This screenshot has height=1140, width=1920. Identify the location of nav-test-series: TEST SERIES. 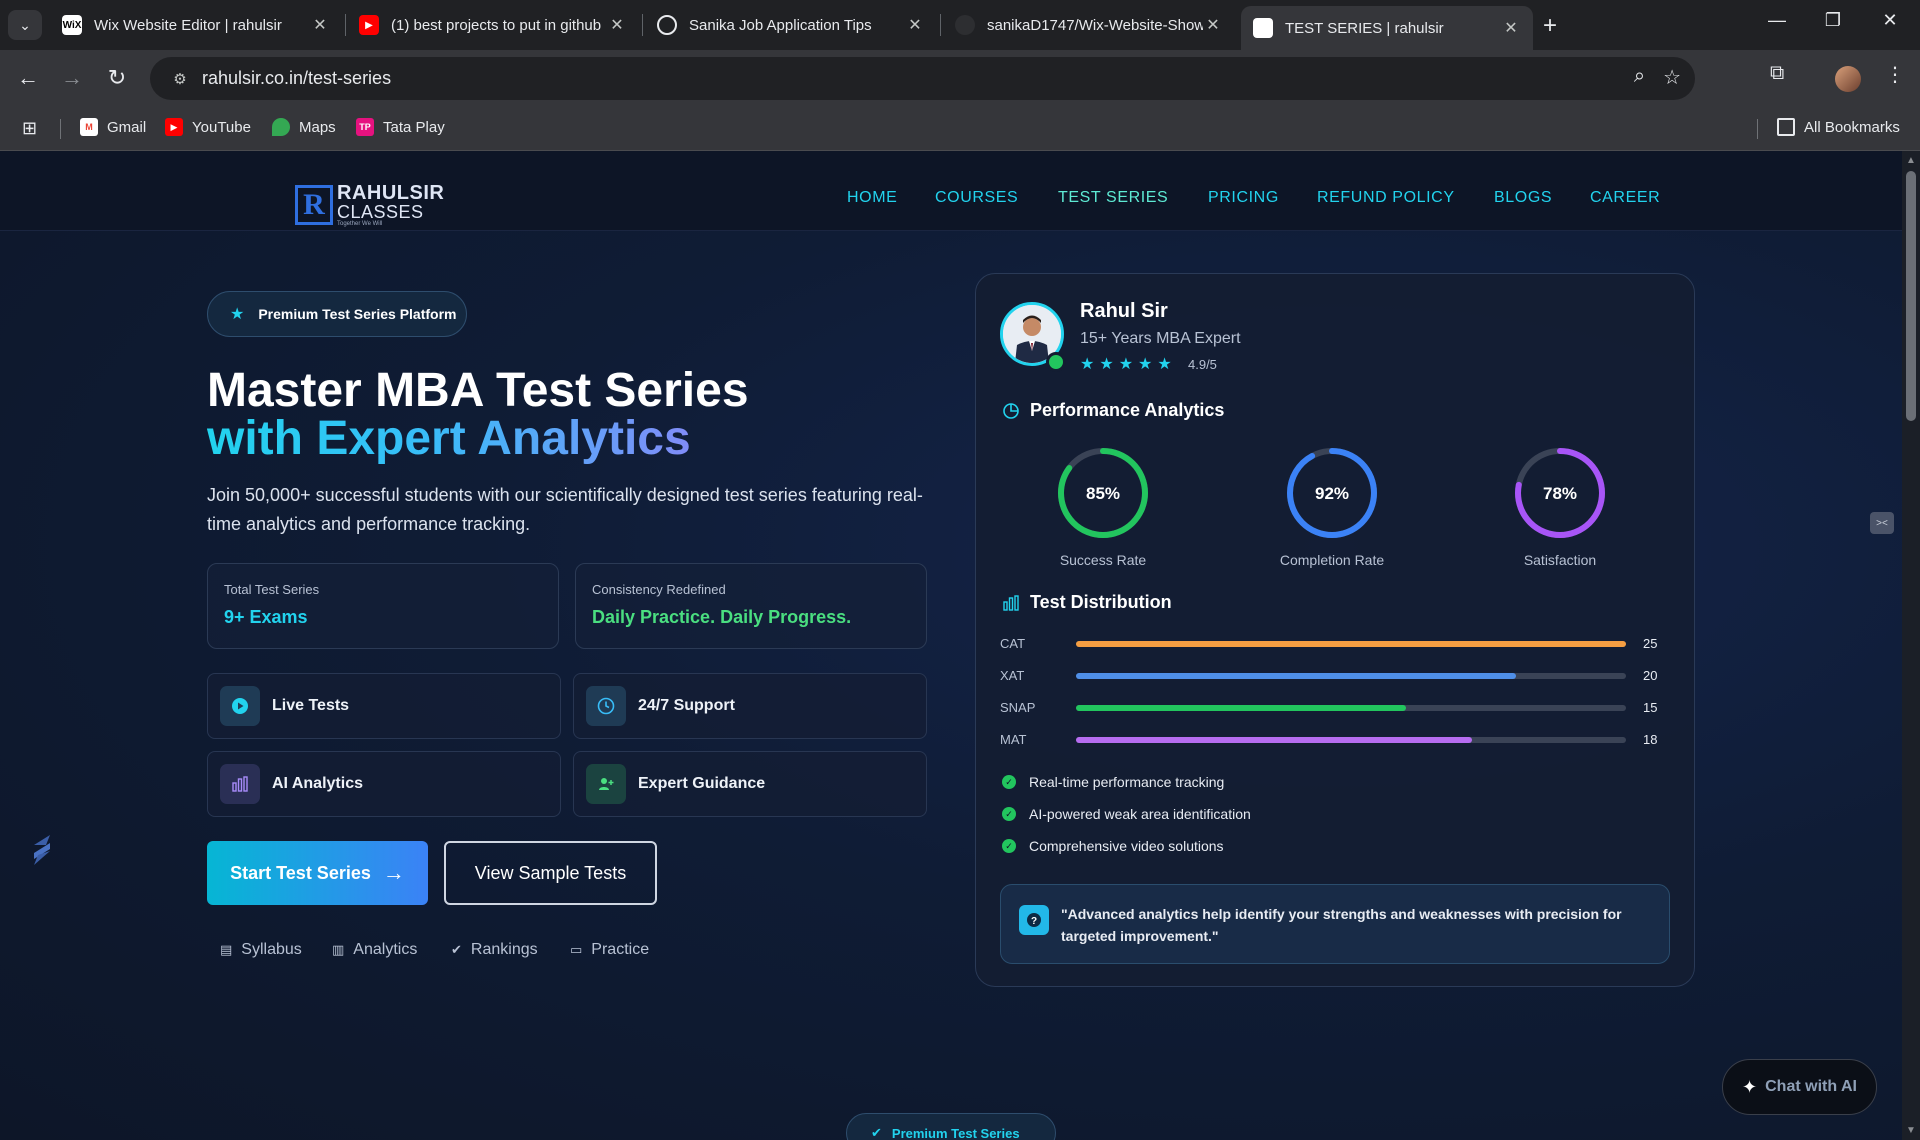
(1113, 198).